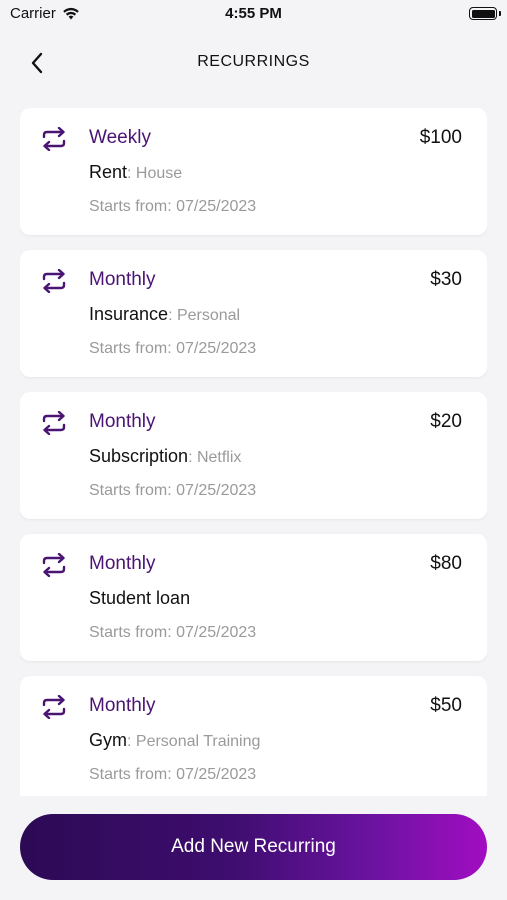 The width and height of the screenshot is (507, 900). I want to click on recurring-name-line: Gym: Personal Training, so click(174, 740).